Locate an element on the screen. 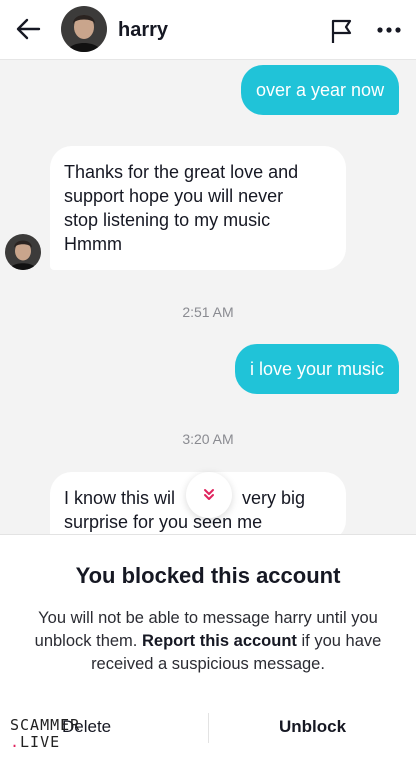  message-text: over a year now is located at coordinates (320, 90).